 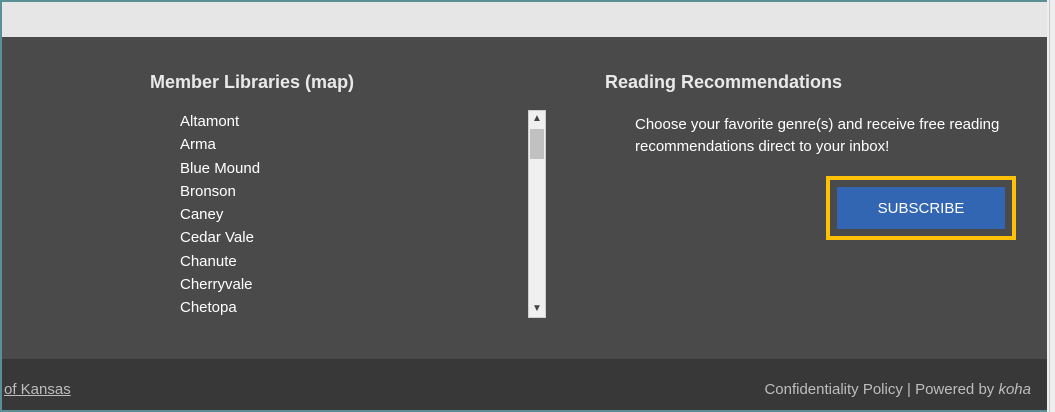 What do you see at coordinates (537, 144) in the screenshot?
I see `scrollbar-thumb` at bounding box center [537, 144].